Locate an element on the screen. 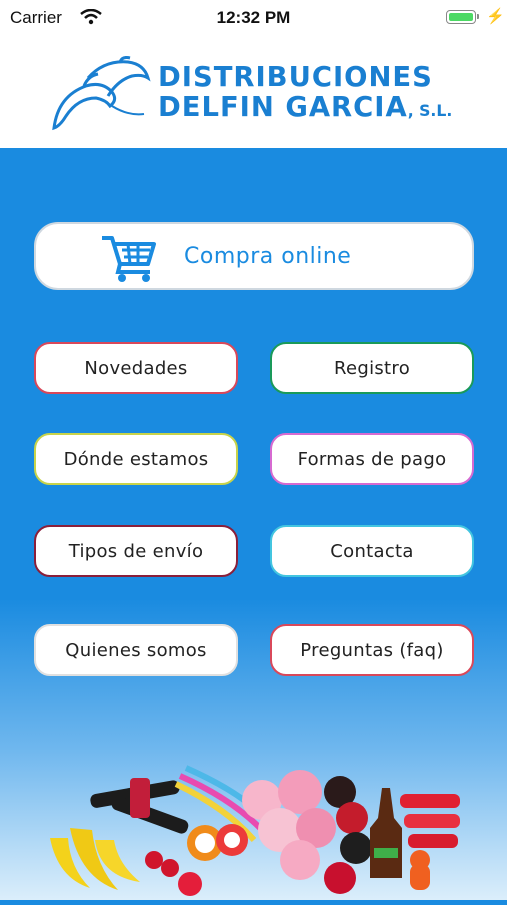  formas-de-pago-button: Formas de pago is located at coordinates (372, 459).